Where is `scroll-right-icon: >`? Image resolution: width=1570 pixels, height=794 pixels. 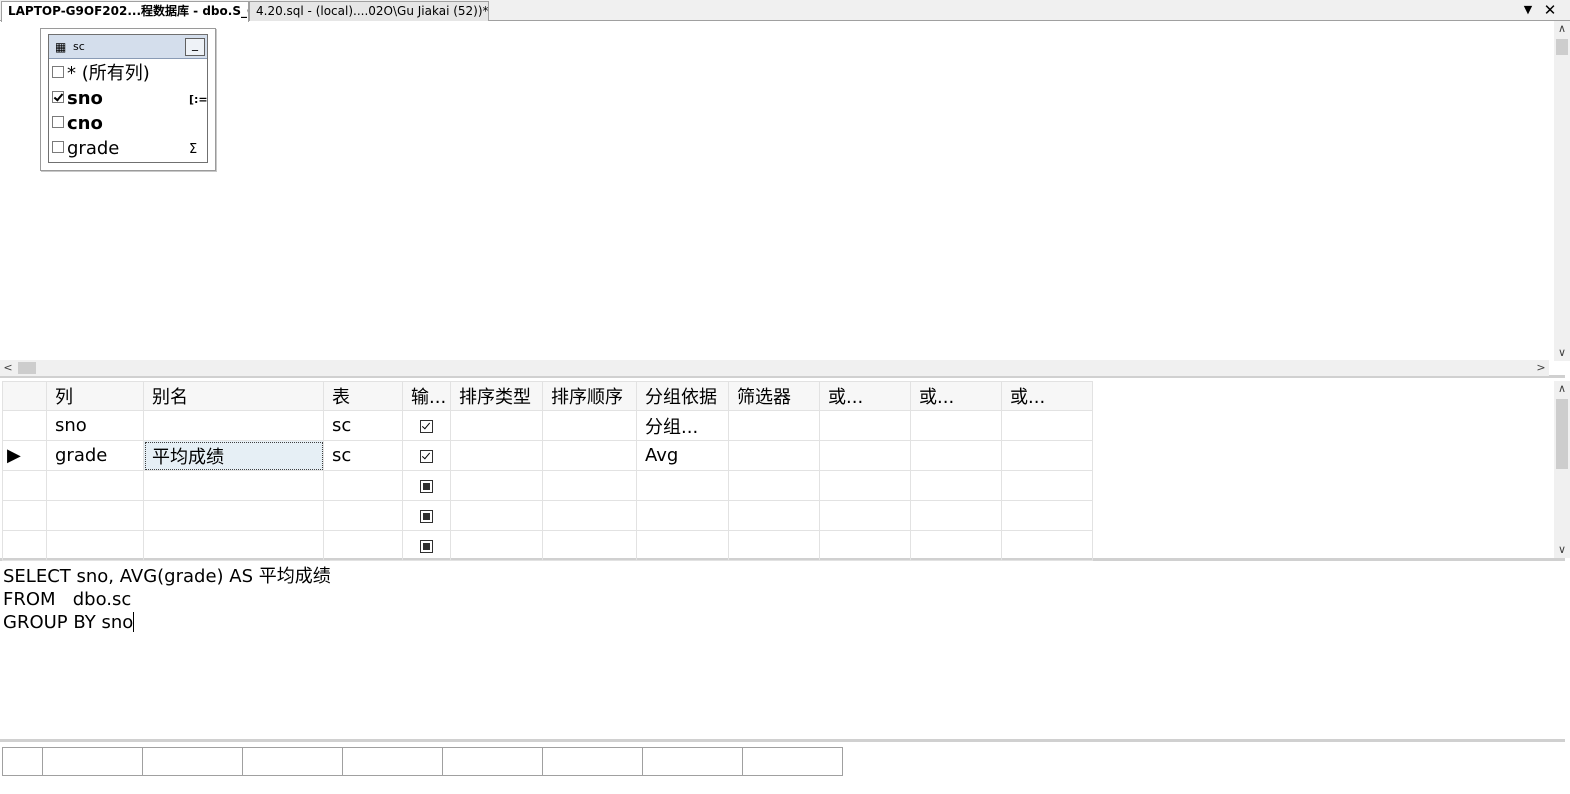
scroll-right-icon: > is located at coordinates (1541, 368).